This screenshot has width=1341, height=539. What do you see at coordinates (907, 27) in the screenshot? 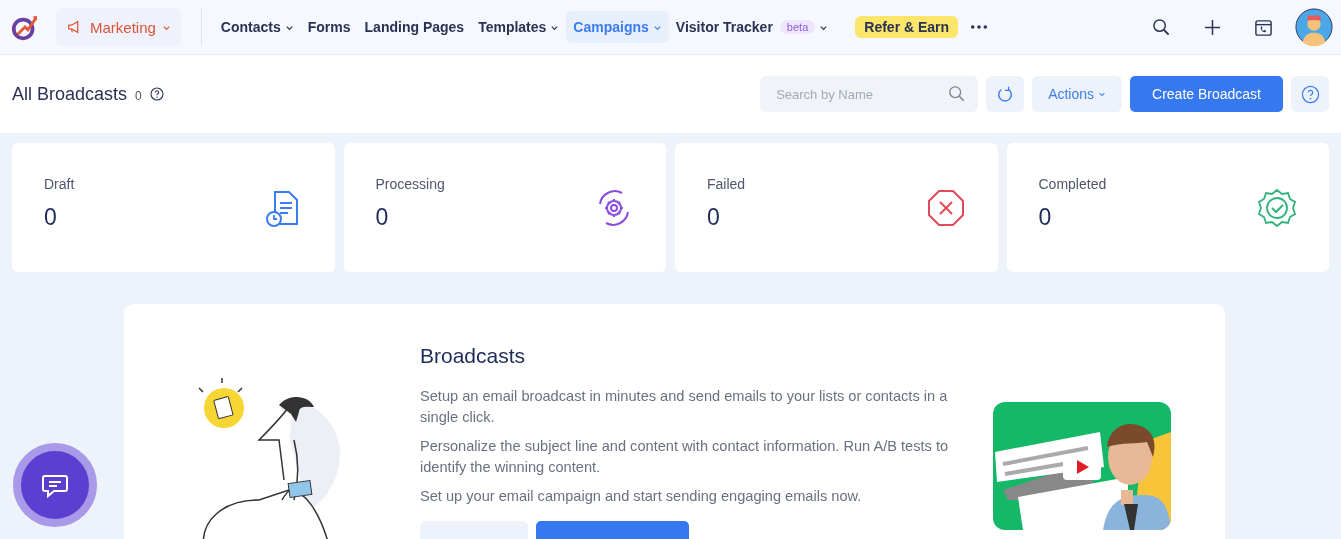
I see `refer-earn-link: Refer & Earn` at bounding box center [907, 27].